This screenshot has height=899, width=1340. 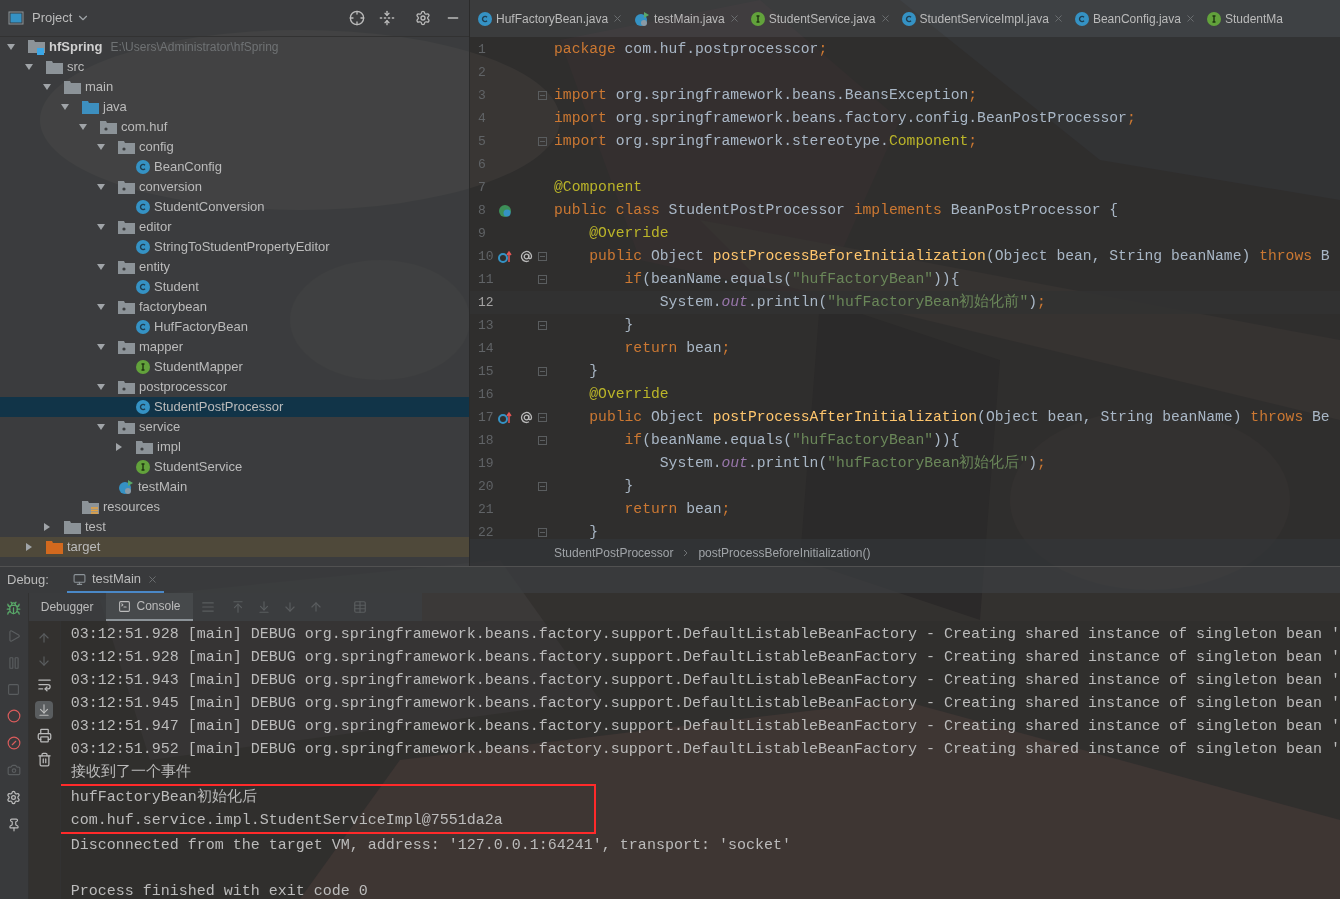 I want to click on scroll-to-end-icon, so click(x=44, y=710).